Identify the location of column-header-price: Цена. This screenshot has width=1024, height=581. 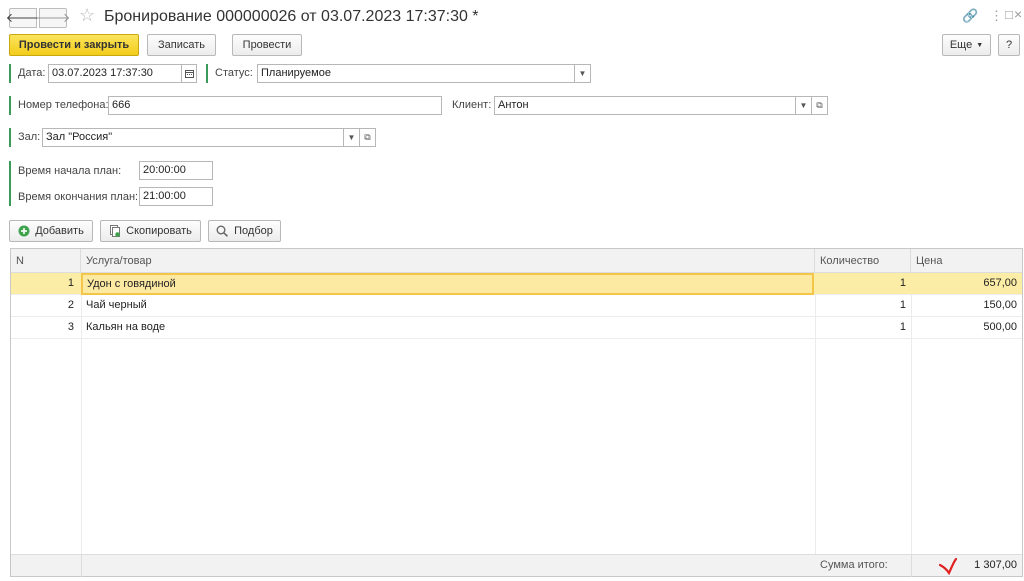
(966, 261).